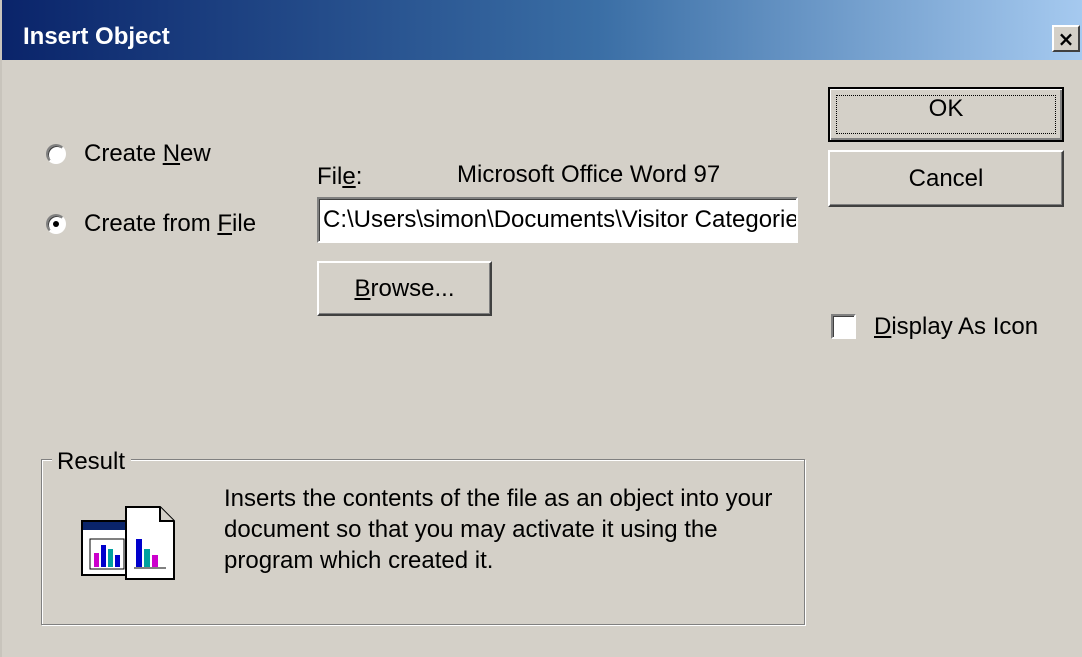 This screenshot has width=1082, height=657. Describe the element at coordinates (56, 224) in the screenshot. I see `create-from-file-radio` at that location.